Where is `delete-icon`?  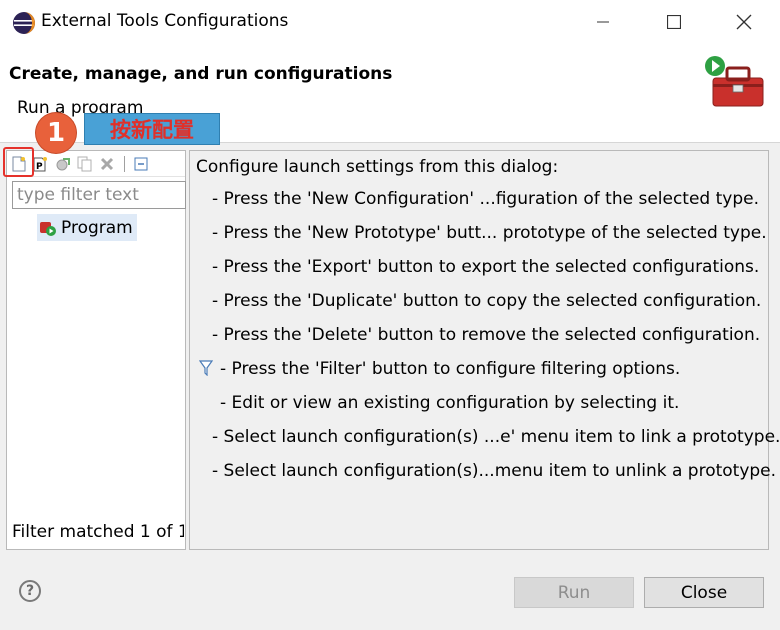
delete-icon is located at coordinates (107, 164).